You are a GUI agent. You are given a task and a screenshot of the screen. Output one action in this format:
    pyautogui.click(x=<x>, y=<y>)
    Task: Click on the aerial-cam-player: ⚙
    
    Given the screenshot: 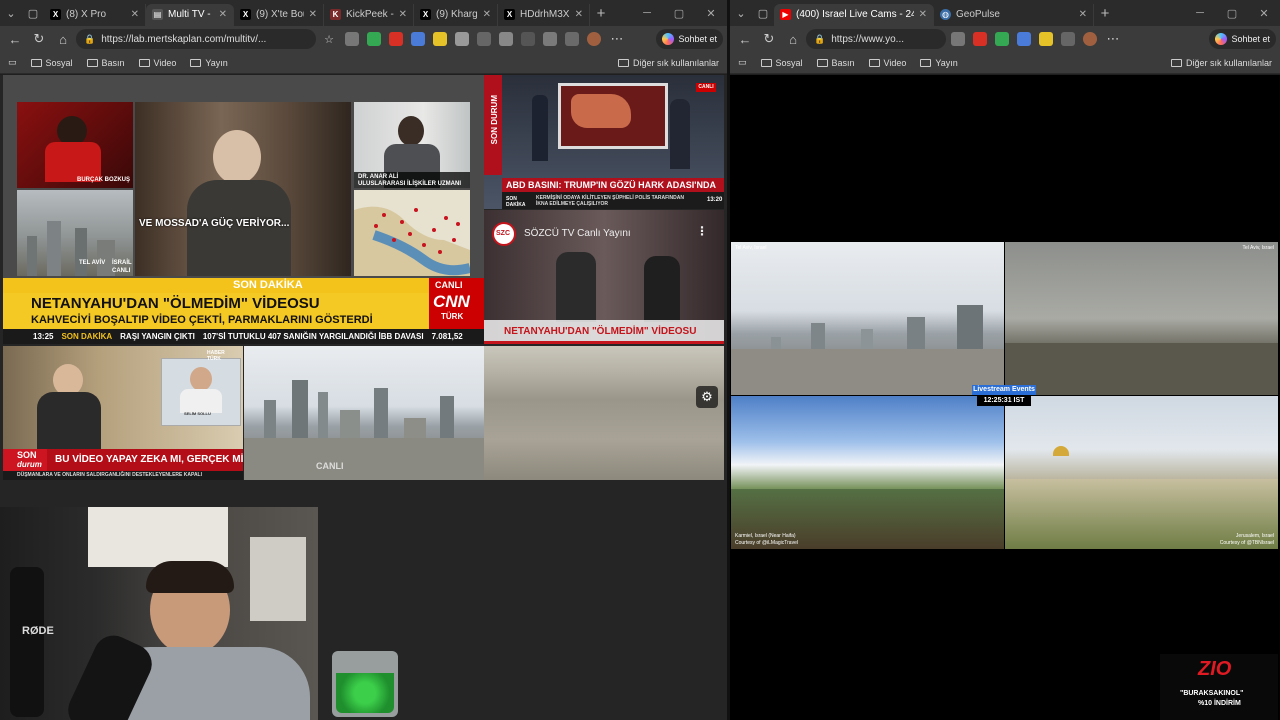 What is the action you would take?
    pyautogui.click(x=604, y=413)
    